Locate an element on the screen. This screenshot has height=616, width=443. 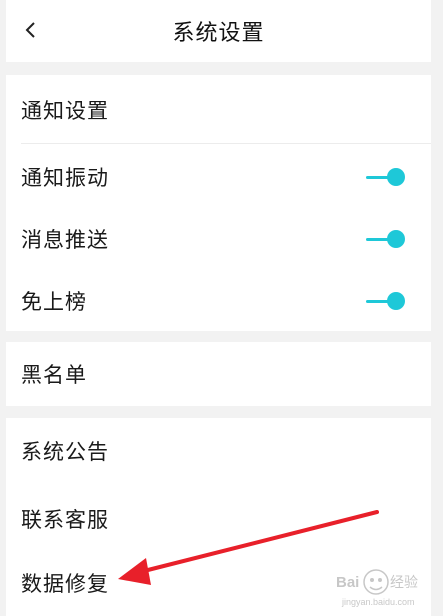
push-toggle is located at coordinates (386, 239).